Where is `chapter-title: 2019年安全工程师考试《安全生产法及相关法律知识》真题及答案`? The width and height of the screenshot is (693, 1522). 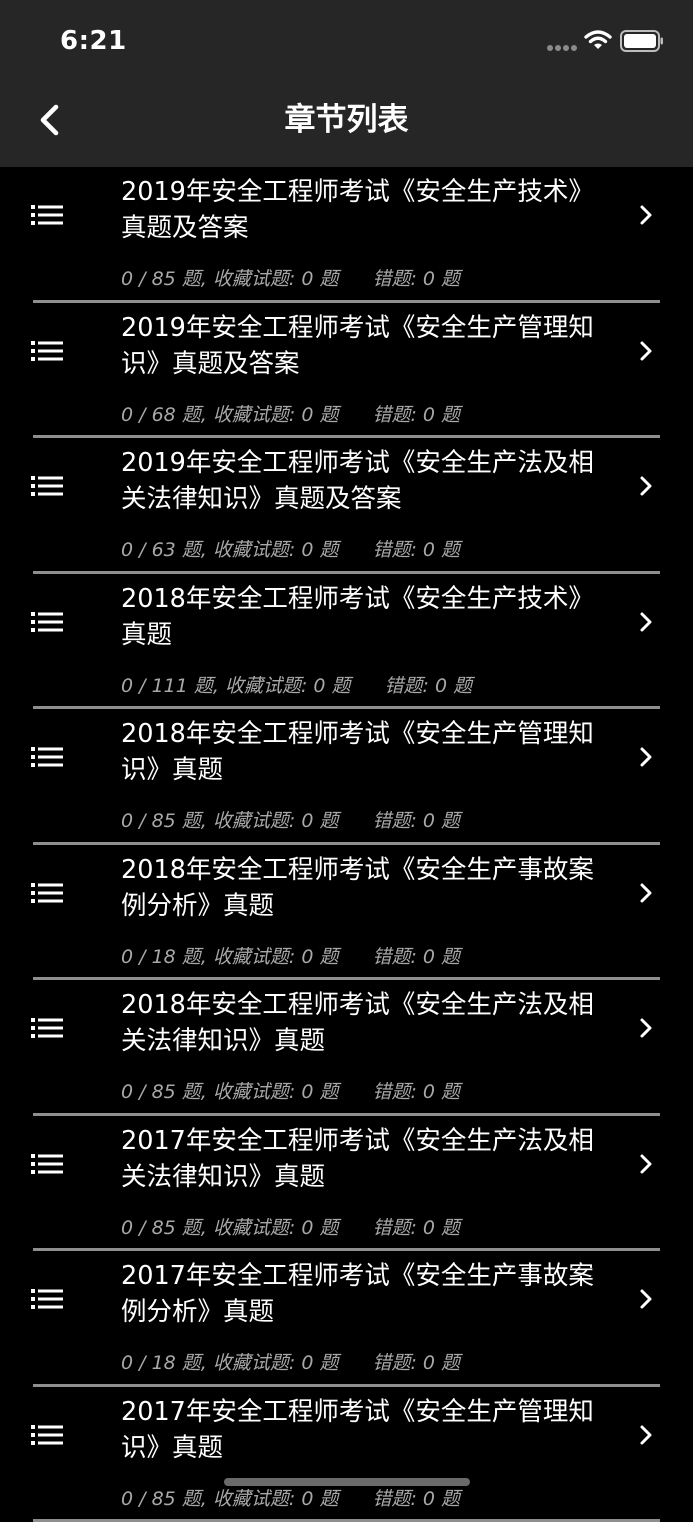 chapter-title: 2019年安全工程师考试《安全生产法及相关法律知识》真题及答案 is located at coordinates (361, 481).